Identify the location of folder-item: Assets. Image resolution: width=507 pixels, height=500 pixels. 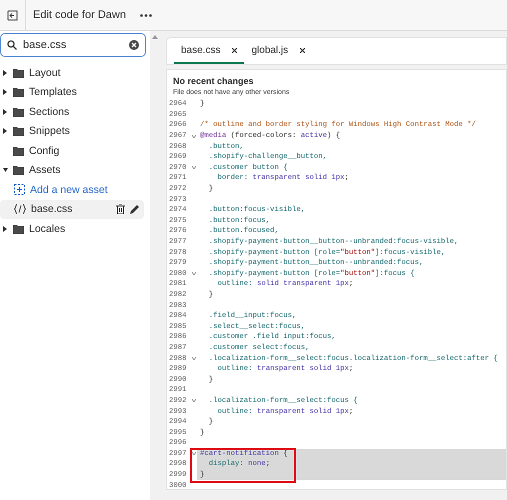
(72, 170).